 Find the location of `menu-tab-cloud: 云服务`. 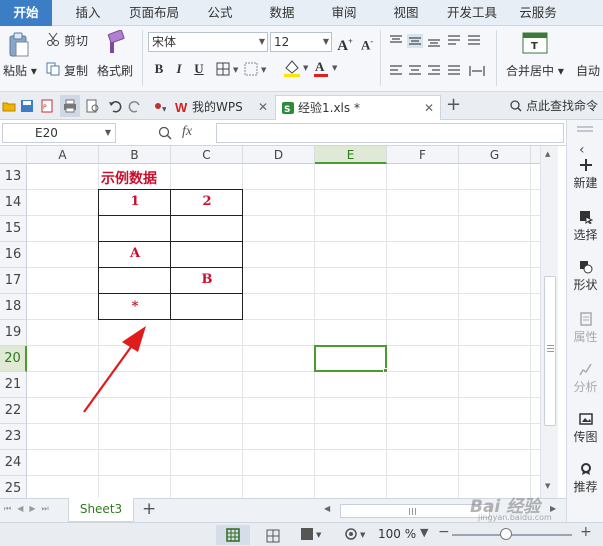

menu-tab-cloud: 云服务 is located at coordinates (538, 13).